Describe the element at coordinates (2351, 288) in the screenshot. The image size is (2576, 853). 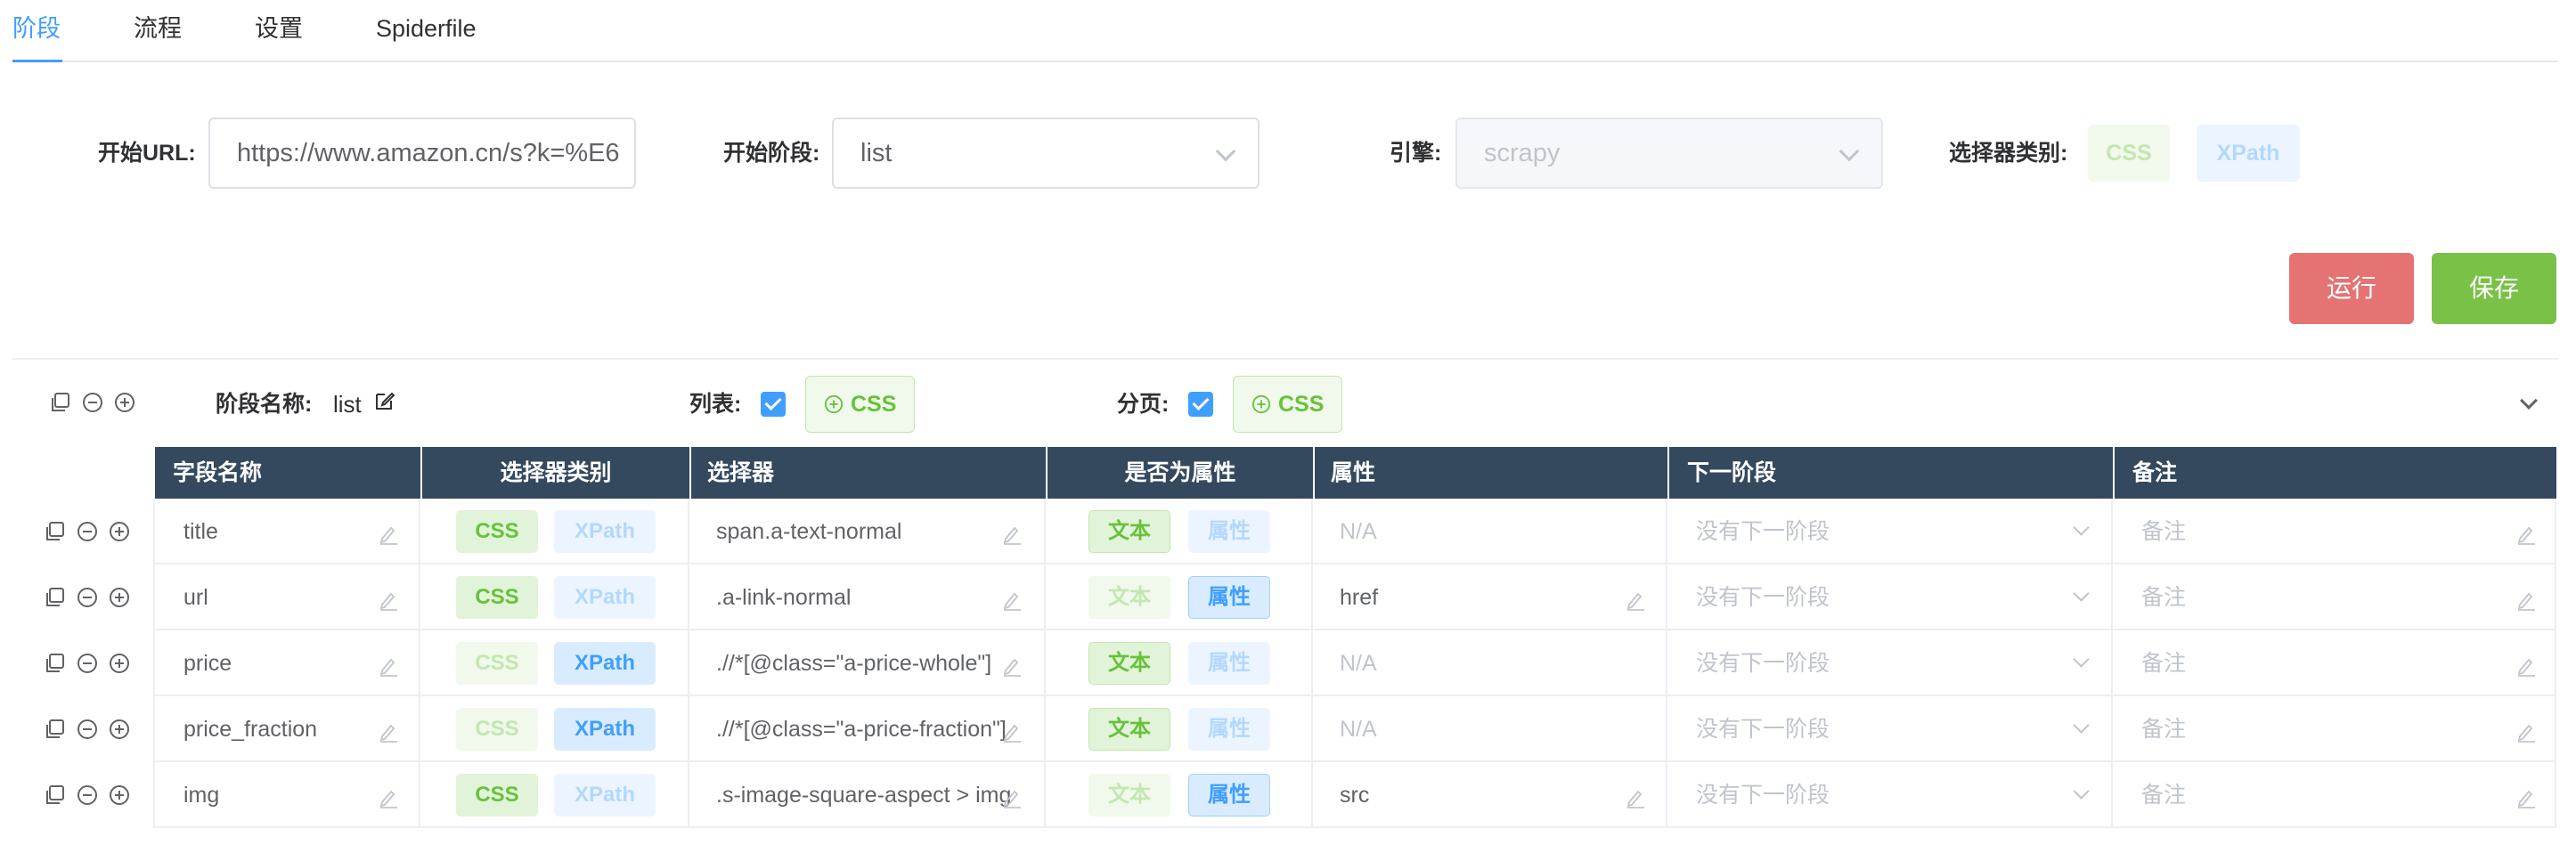
I see `run-button: 运行` at that location.